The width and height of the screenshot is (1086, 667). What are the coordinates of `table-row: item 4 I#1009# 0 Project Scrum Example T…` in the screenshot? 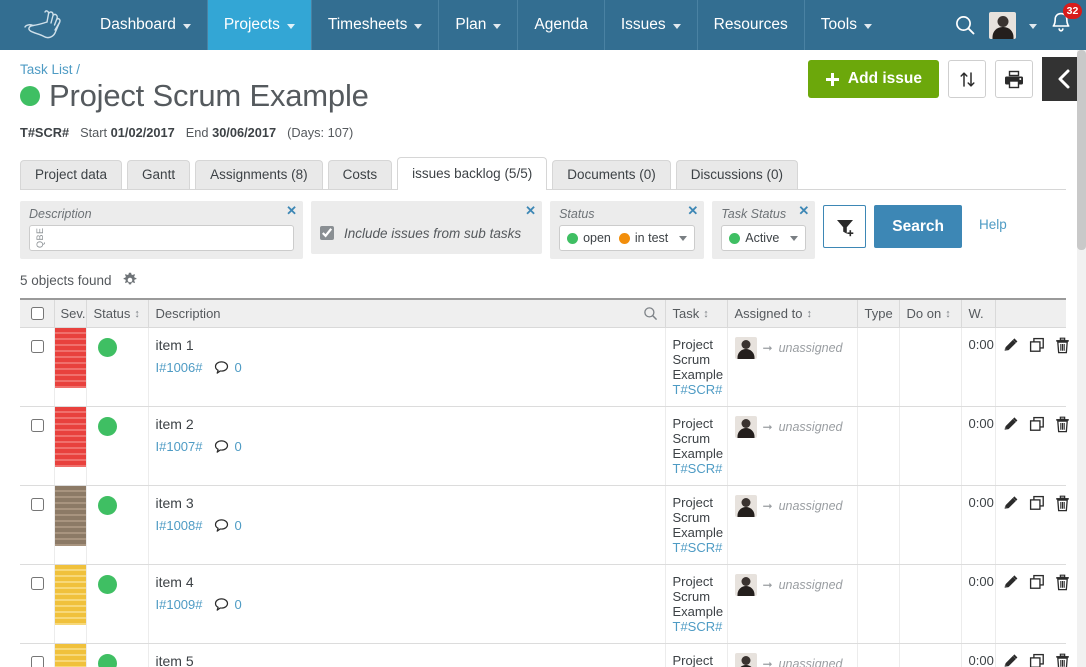 It's located at (544, 604).